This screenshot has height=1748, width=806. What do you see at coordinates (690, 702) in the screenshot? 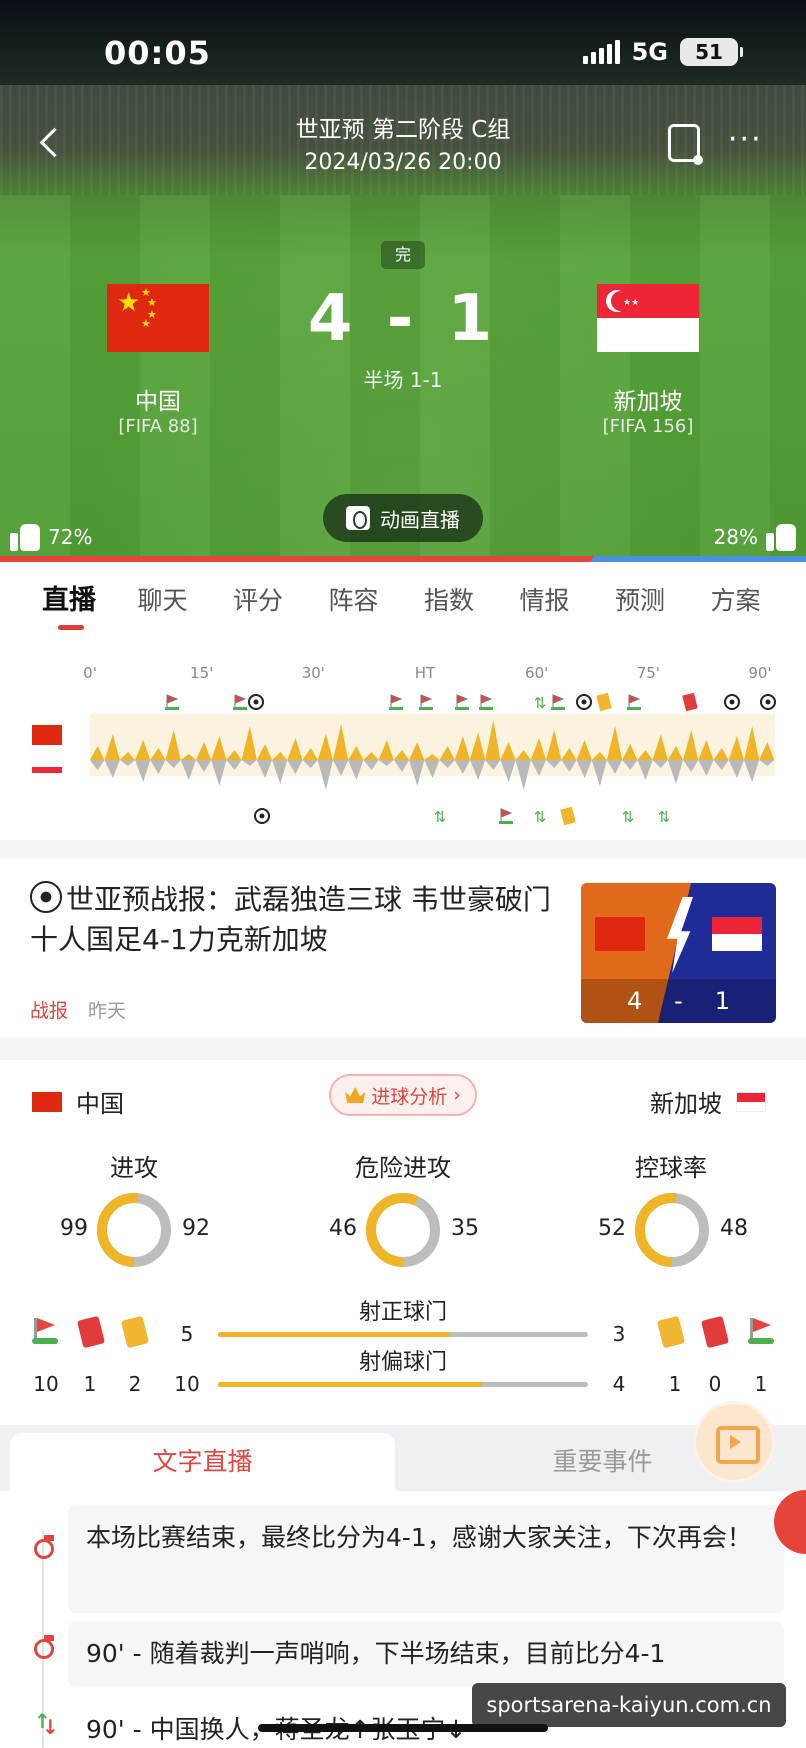
I see `red-card-icon` at bounding box center [690, 702].